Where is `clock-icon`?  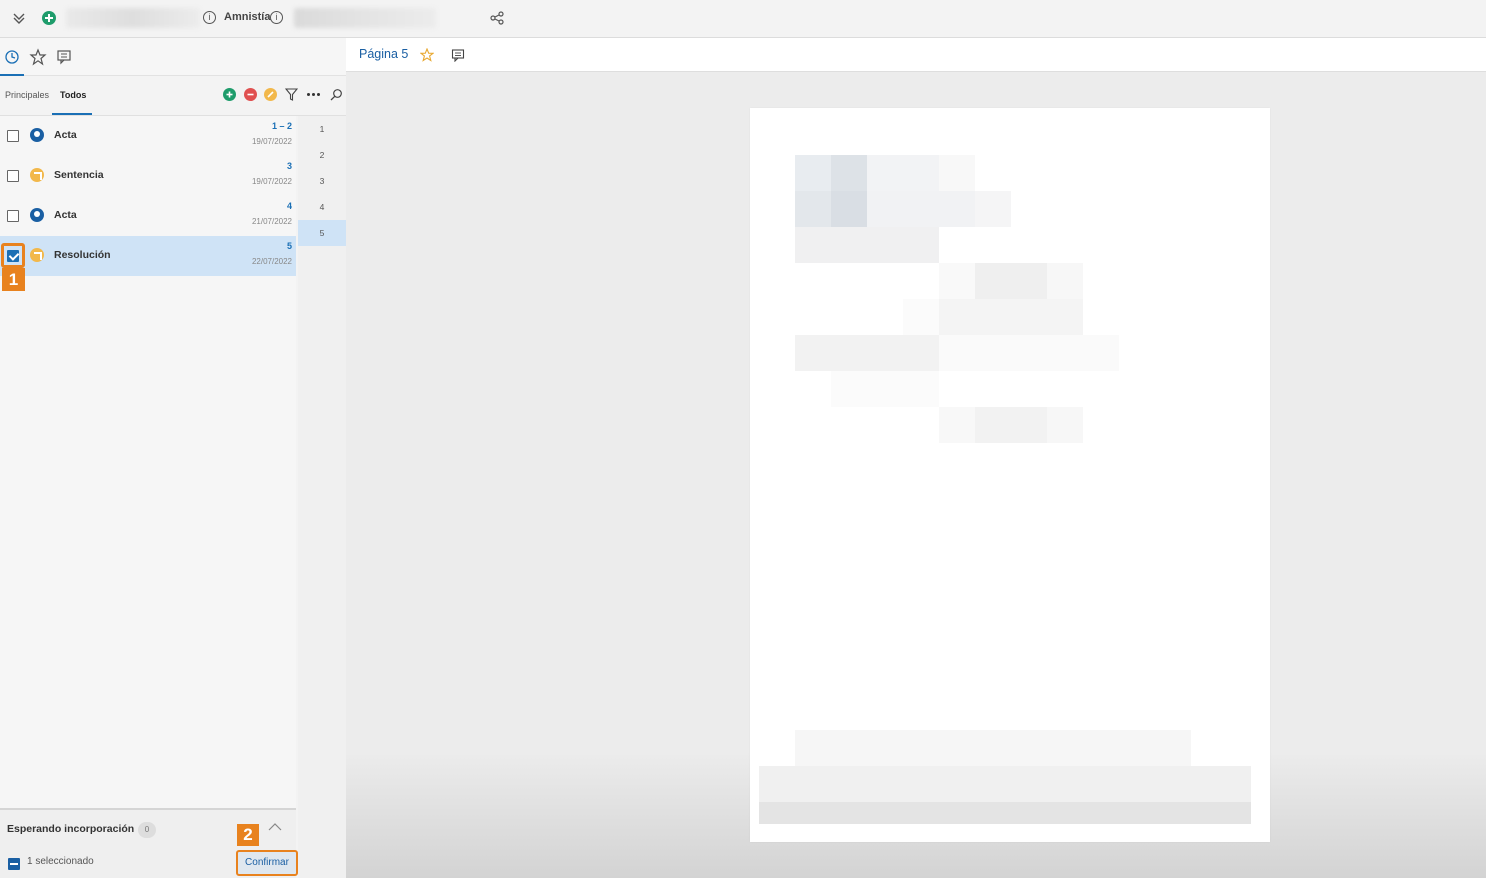
clock-icon is located at coordinates (12, 57).